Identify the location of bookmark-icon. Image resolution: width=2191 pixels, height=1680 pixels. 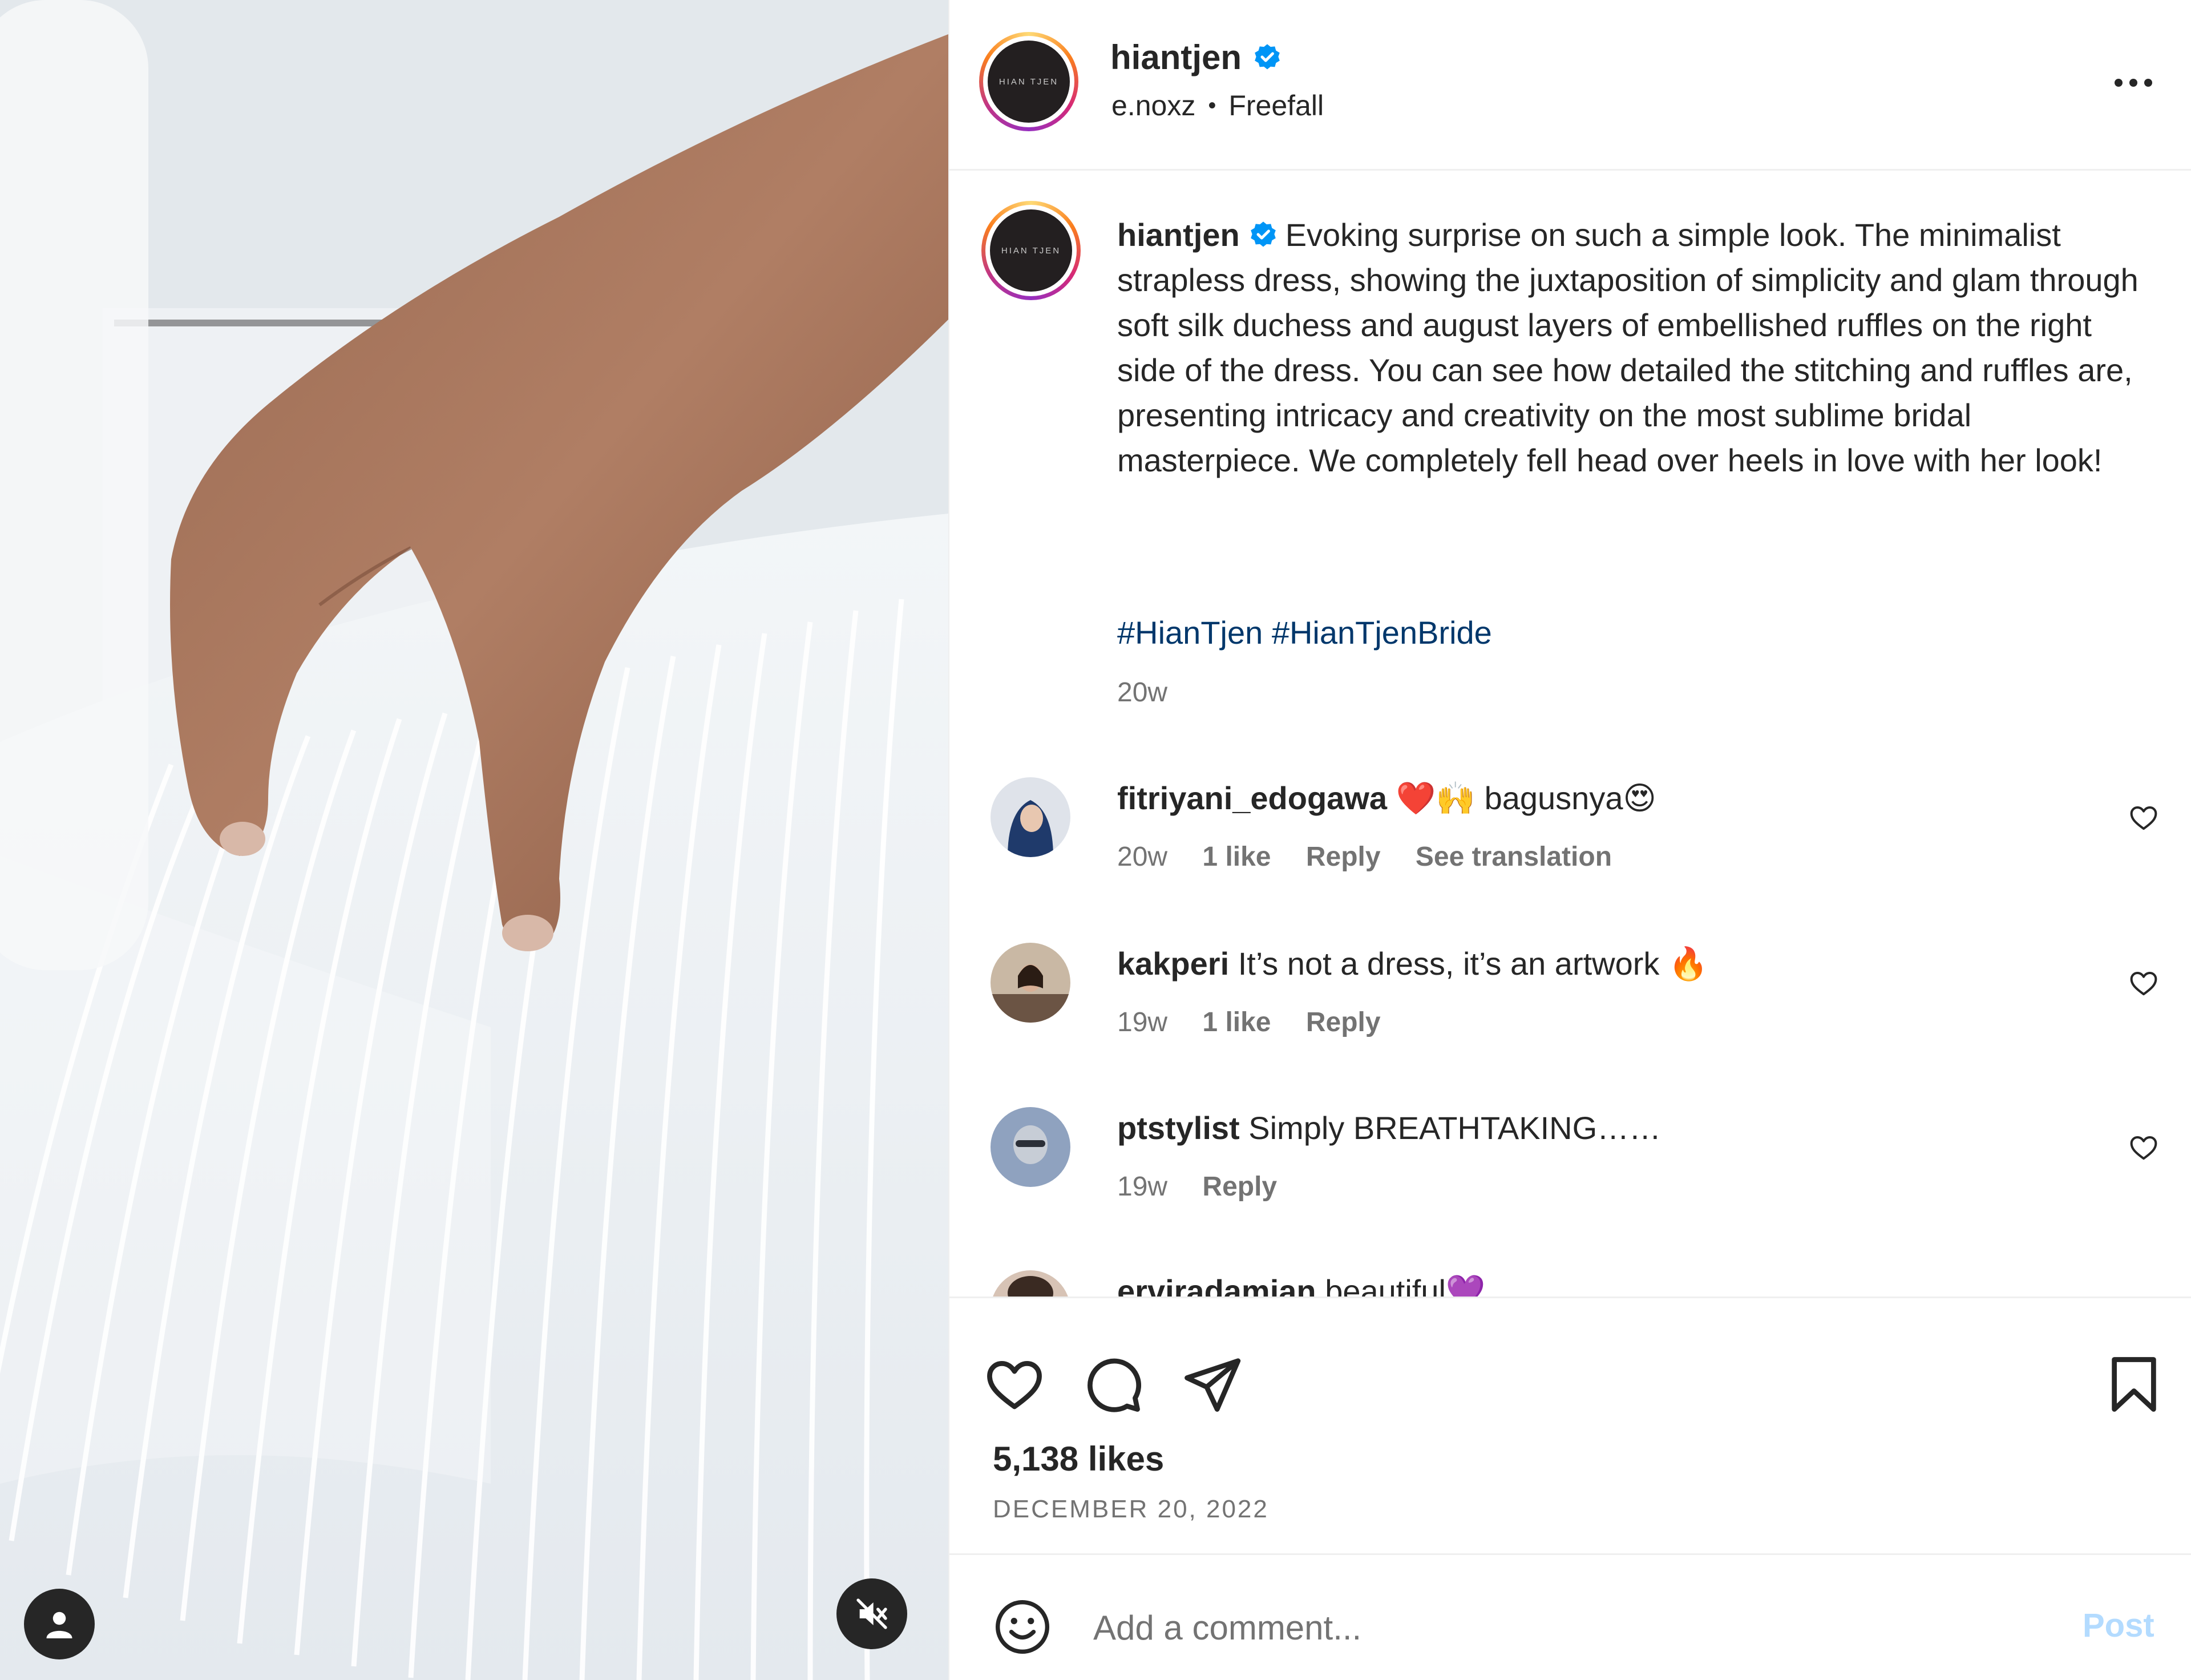
(2134, 1384).